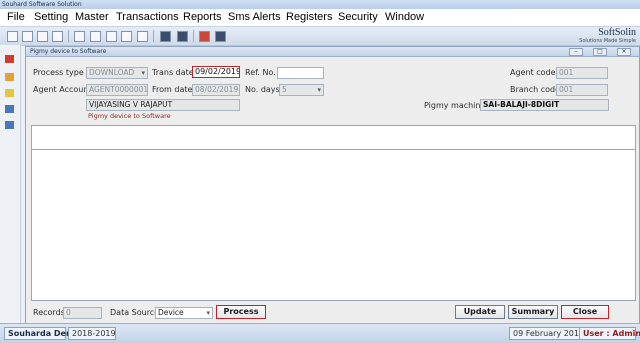 This screenshot has width=640, height=343. What do you see at coordinates (95, 36) in the screenshot?
I see `edit-icon` at bounding box center [95, 36].